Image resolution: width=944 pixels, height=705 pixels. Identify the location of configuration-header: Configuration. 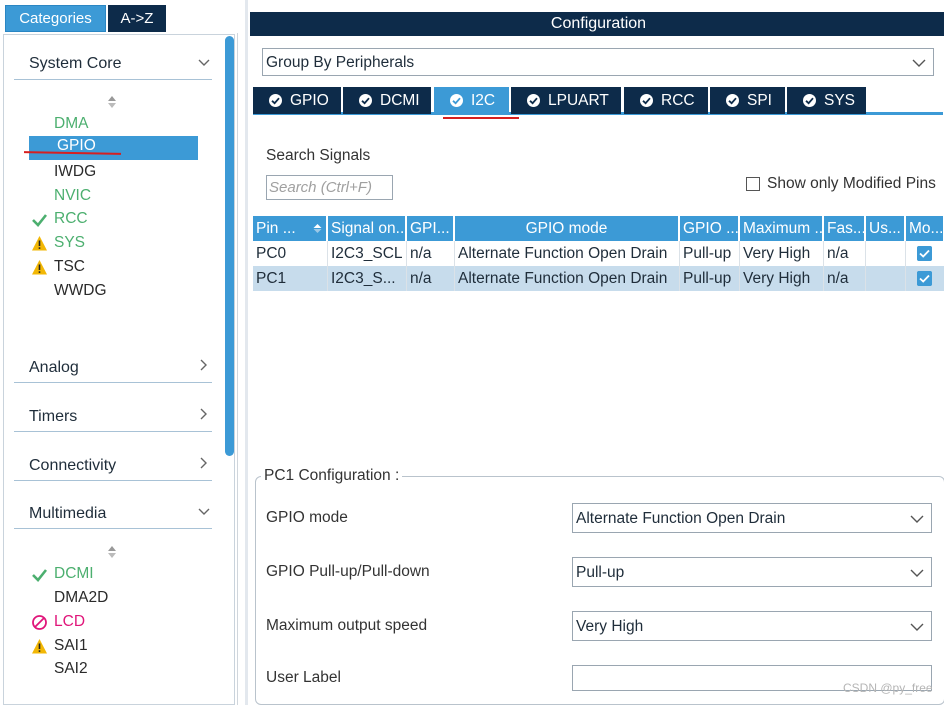
(597, 24).